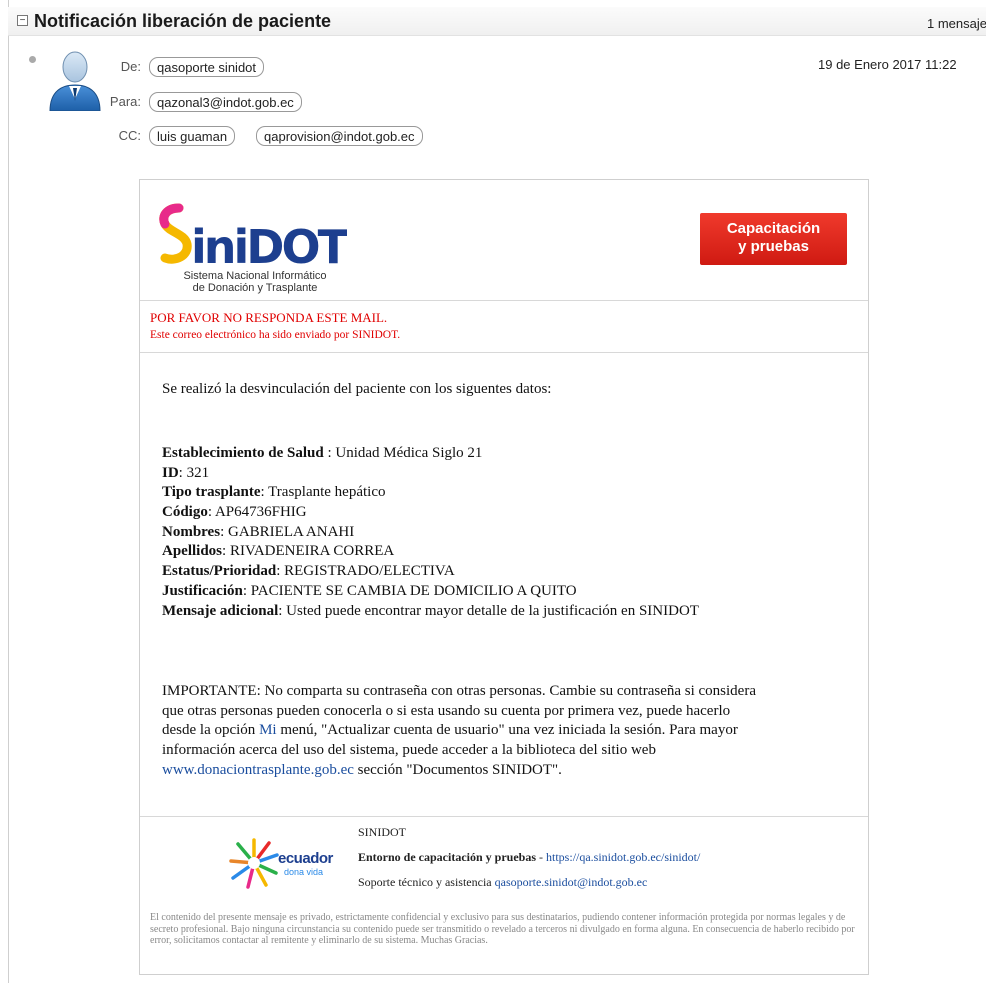  I want to click on support-email-link: qasoporte.sinidot@indot.gob.ec, so click(571, 882).